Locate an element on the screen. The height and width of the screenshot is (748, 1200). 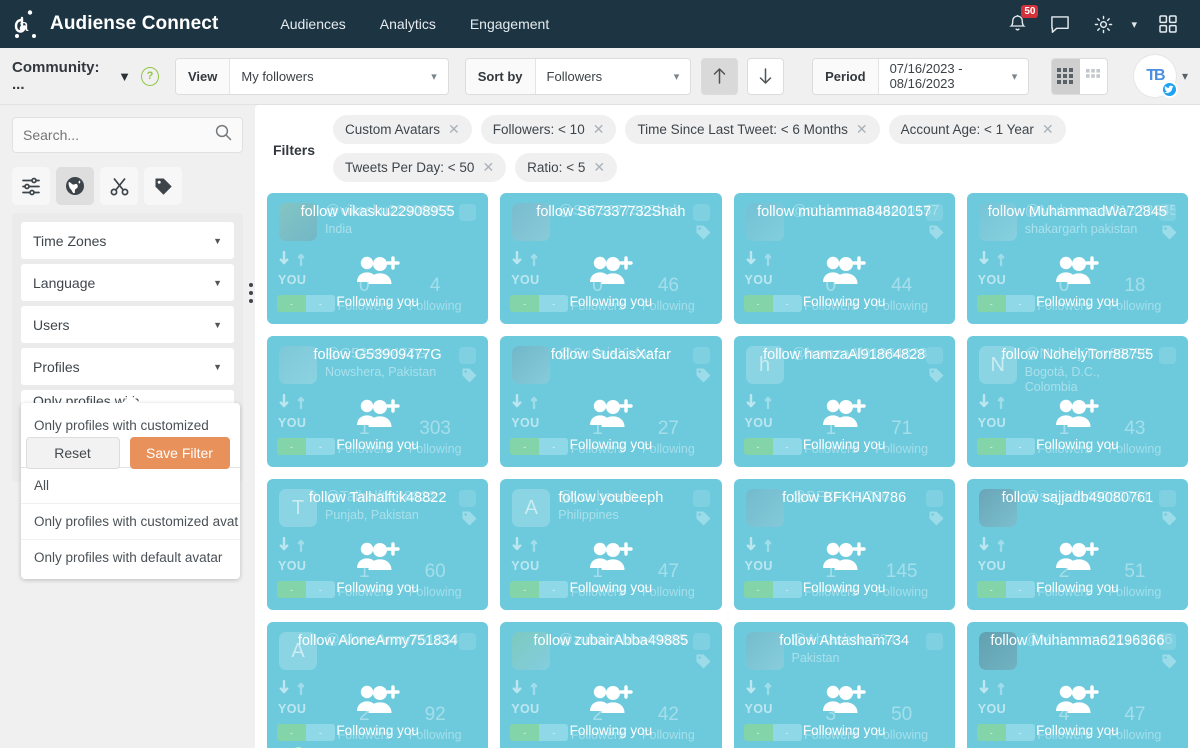
nav-link-engagement: Engagement is located at coordinates (509, 24).